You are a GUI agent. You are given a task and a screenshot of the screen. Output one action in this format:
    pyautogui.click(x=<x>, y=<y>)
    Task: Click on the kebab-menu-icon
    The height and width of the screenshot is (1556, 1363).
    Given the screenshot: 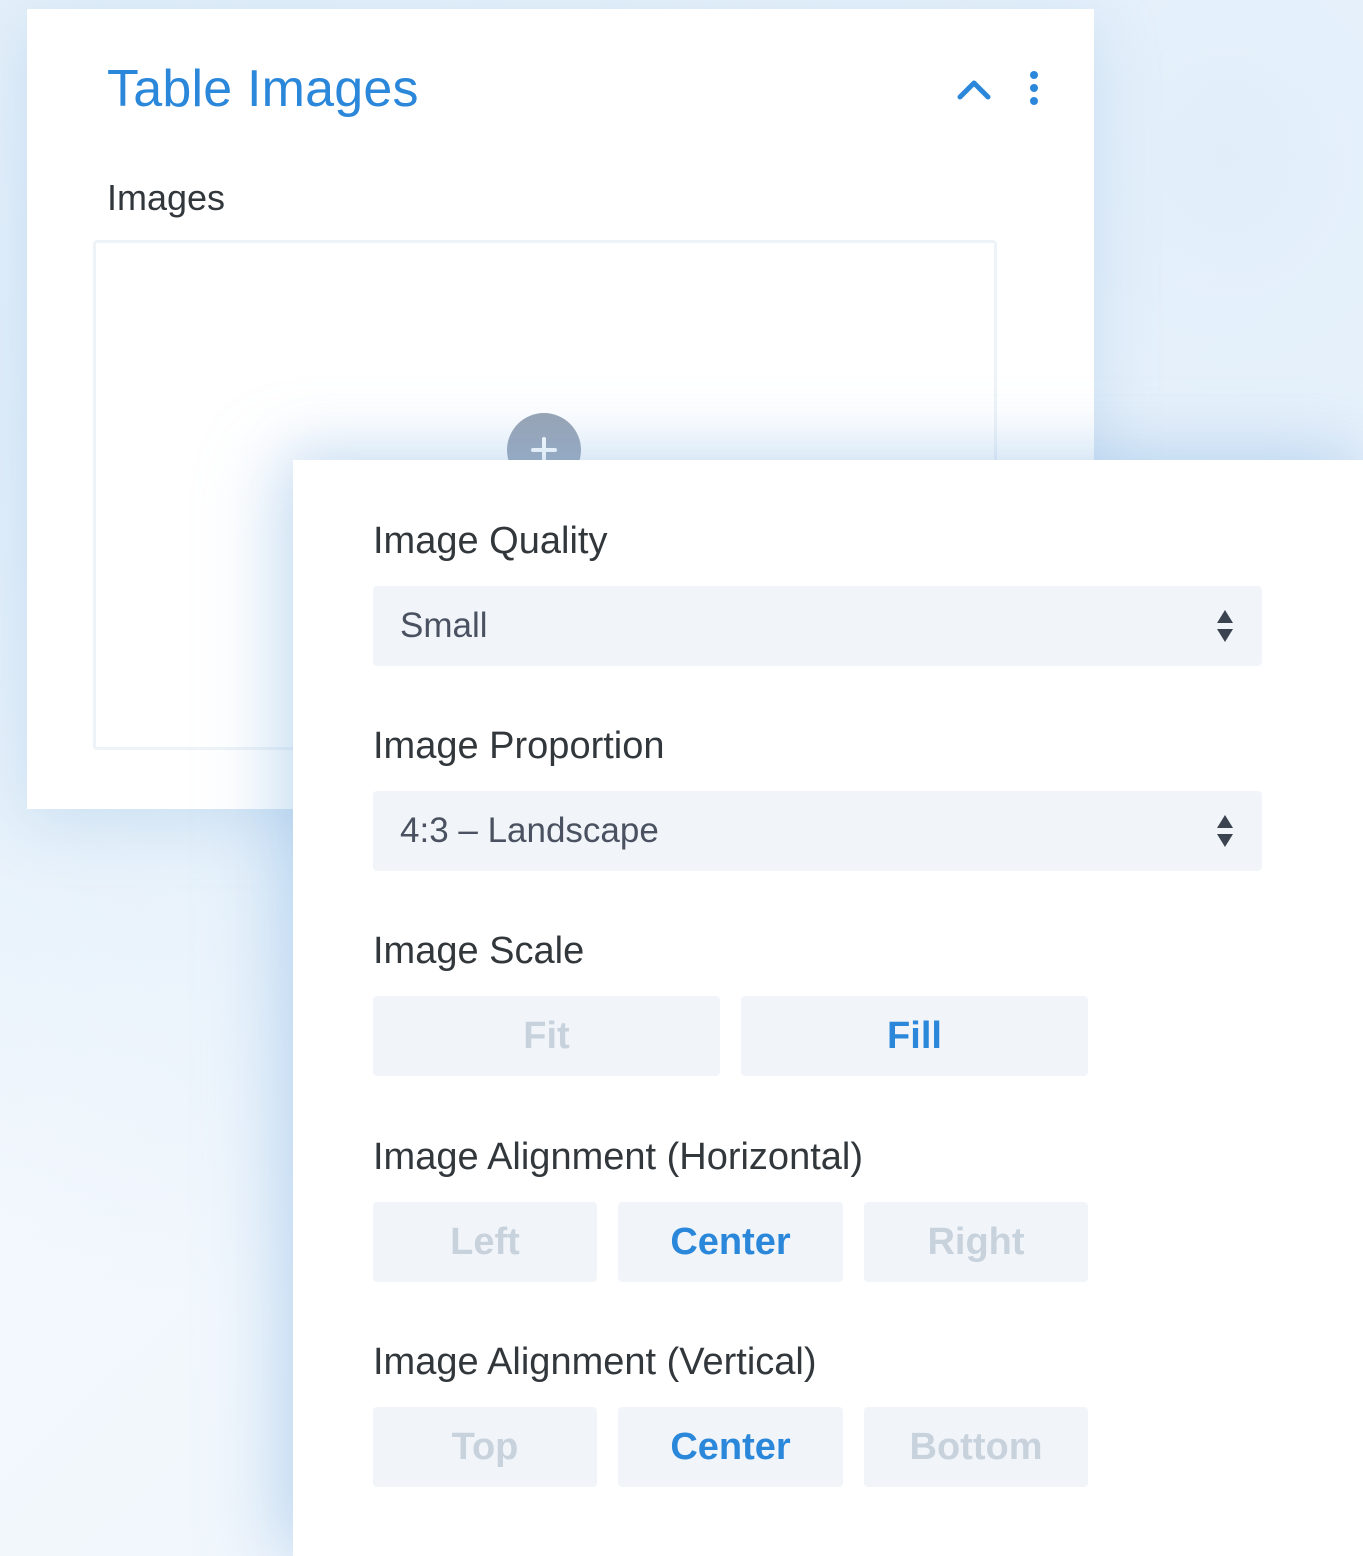 What is the action you would take?
    pyautogui.click(x=1034, y=89)
    